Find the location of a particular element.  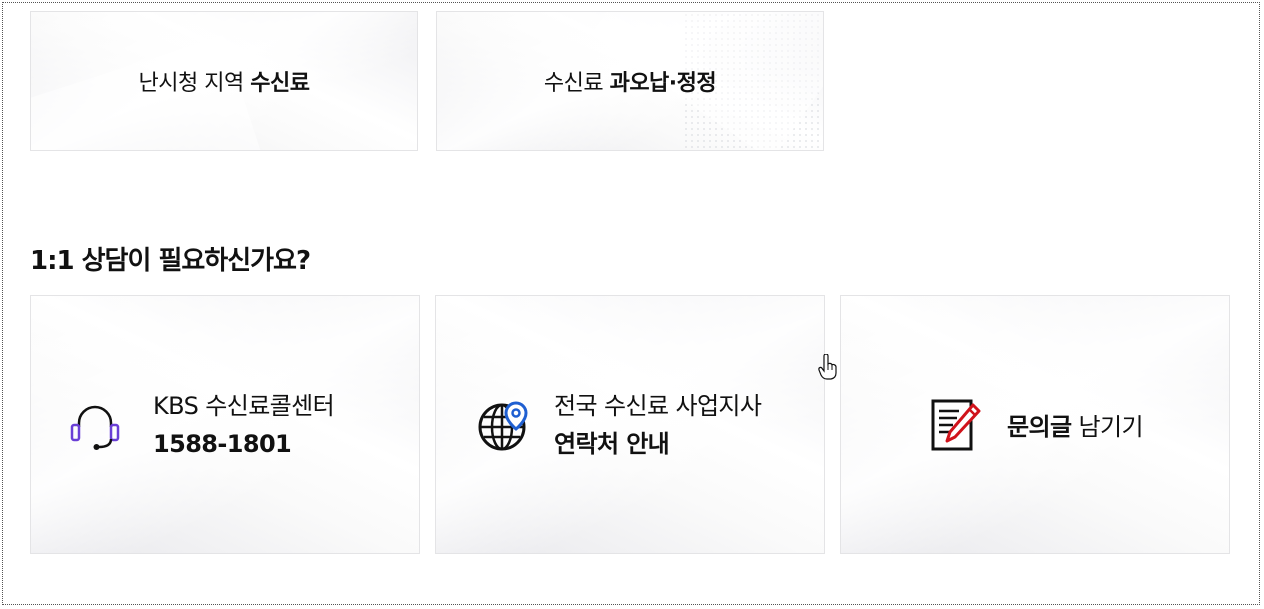

call-center-text: KBS 수신료콜센터 1588-1801 is located at coordinates (244, 425).